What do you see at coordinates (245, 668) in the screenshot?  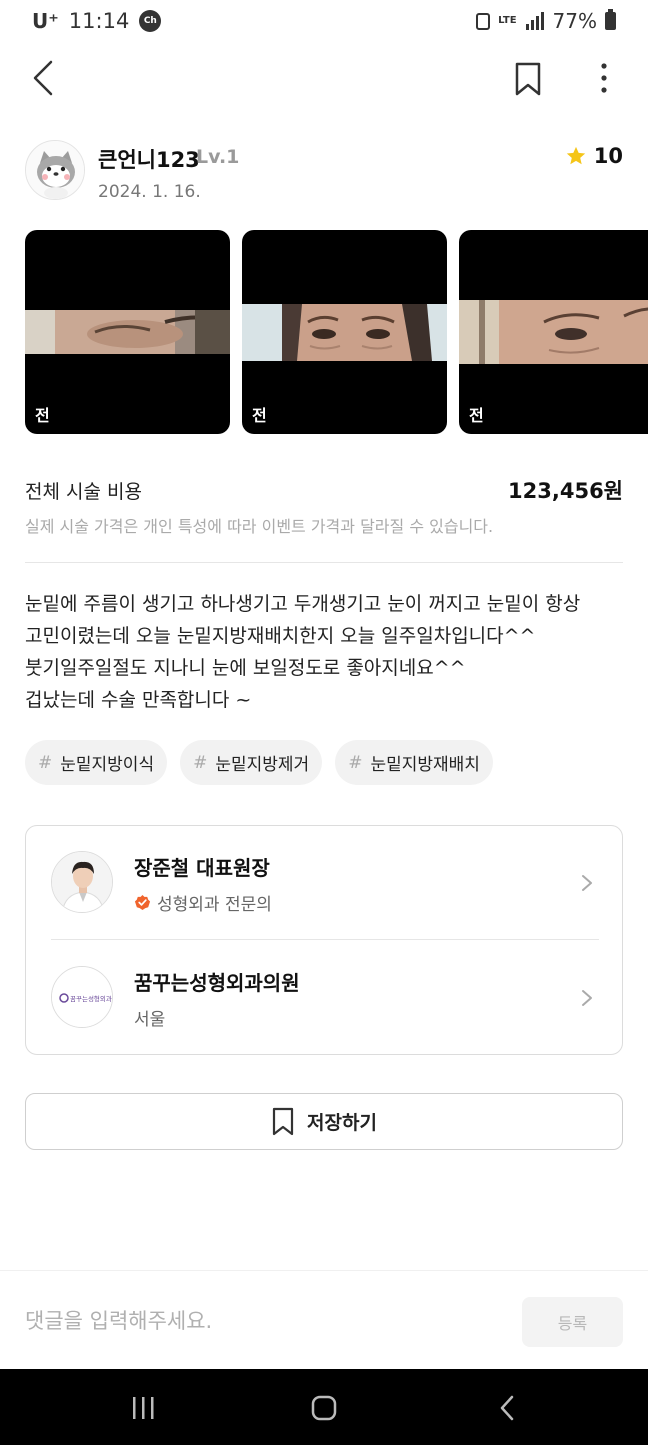 I see `review-line: 붓기일주일절도 지나니 눈에 보일정도로 좋아지네요^^` at bounding box center [245, 668].